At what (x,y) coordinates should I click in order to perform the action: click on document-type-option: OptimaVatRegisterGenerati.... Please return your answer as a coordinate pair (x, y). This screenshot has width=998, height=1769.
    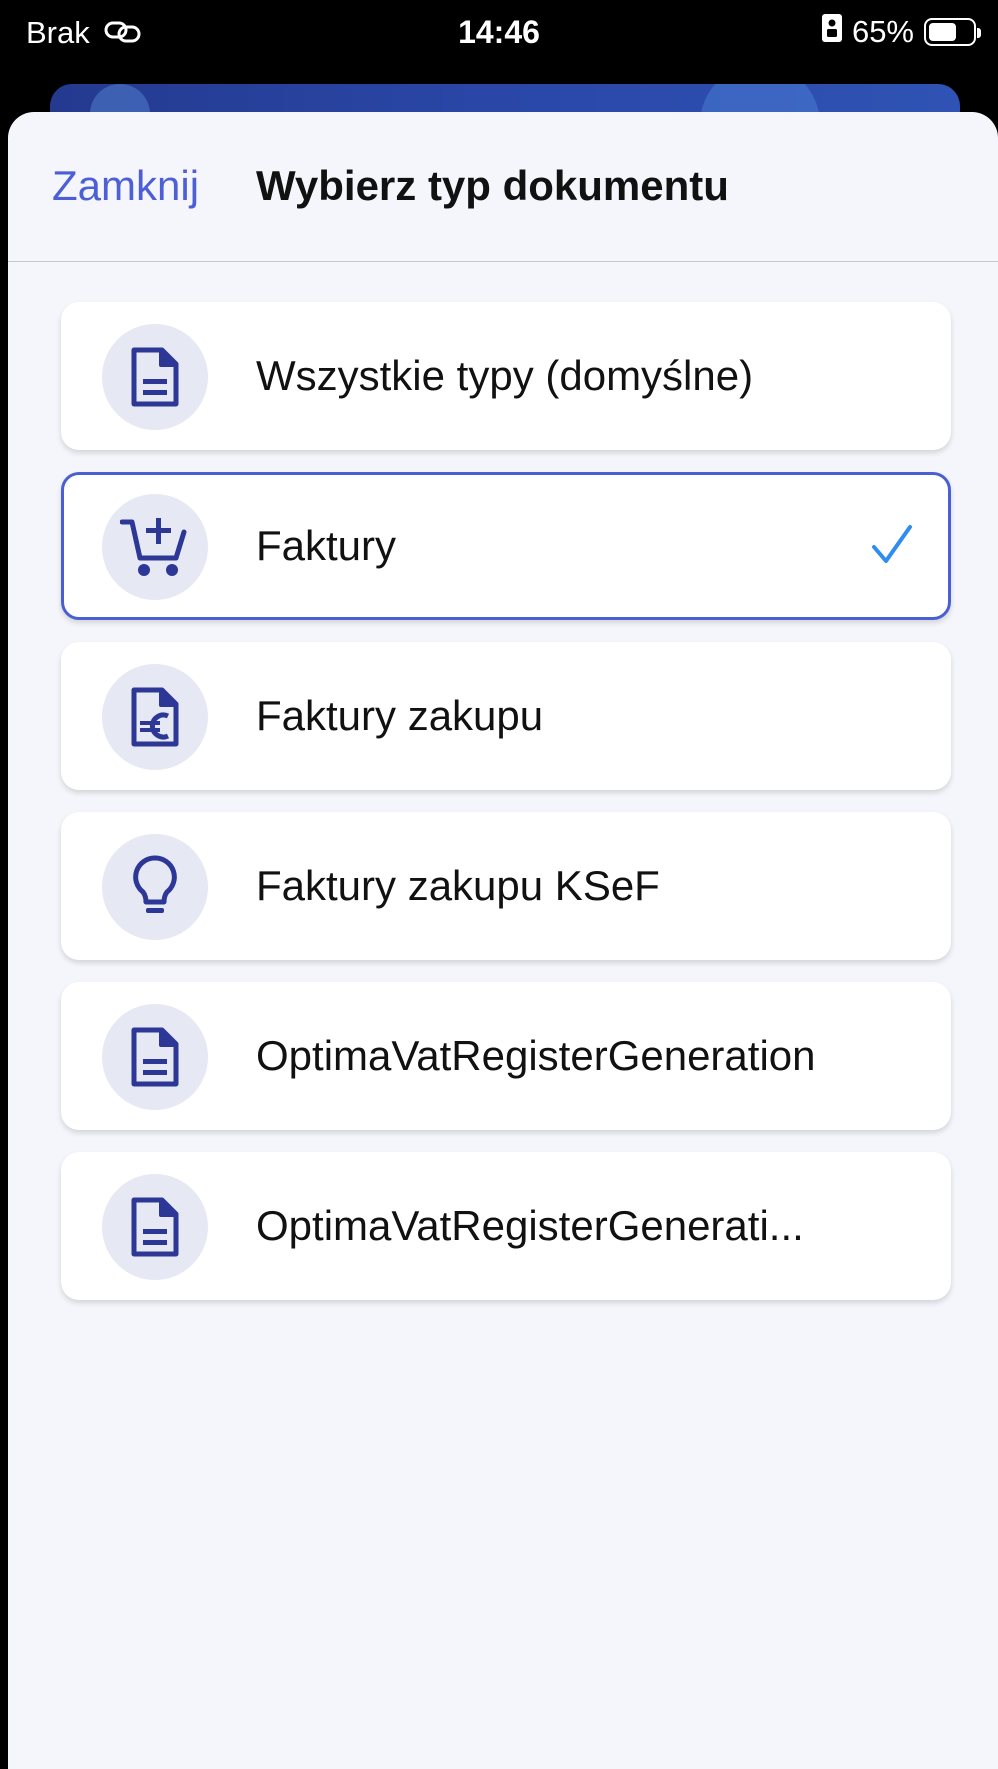
    Looking at the image, I should click on (506, 1226).